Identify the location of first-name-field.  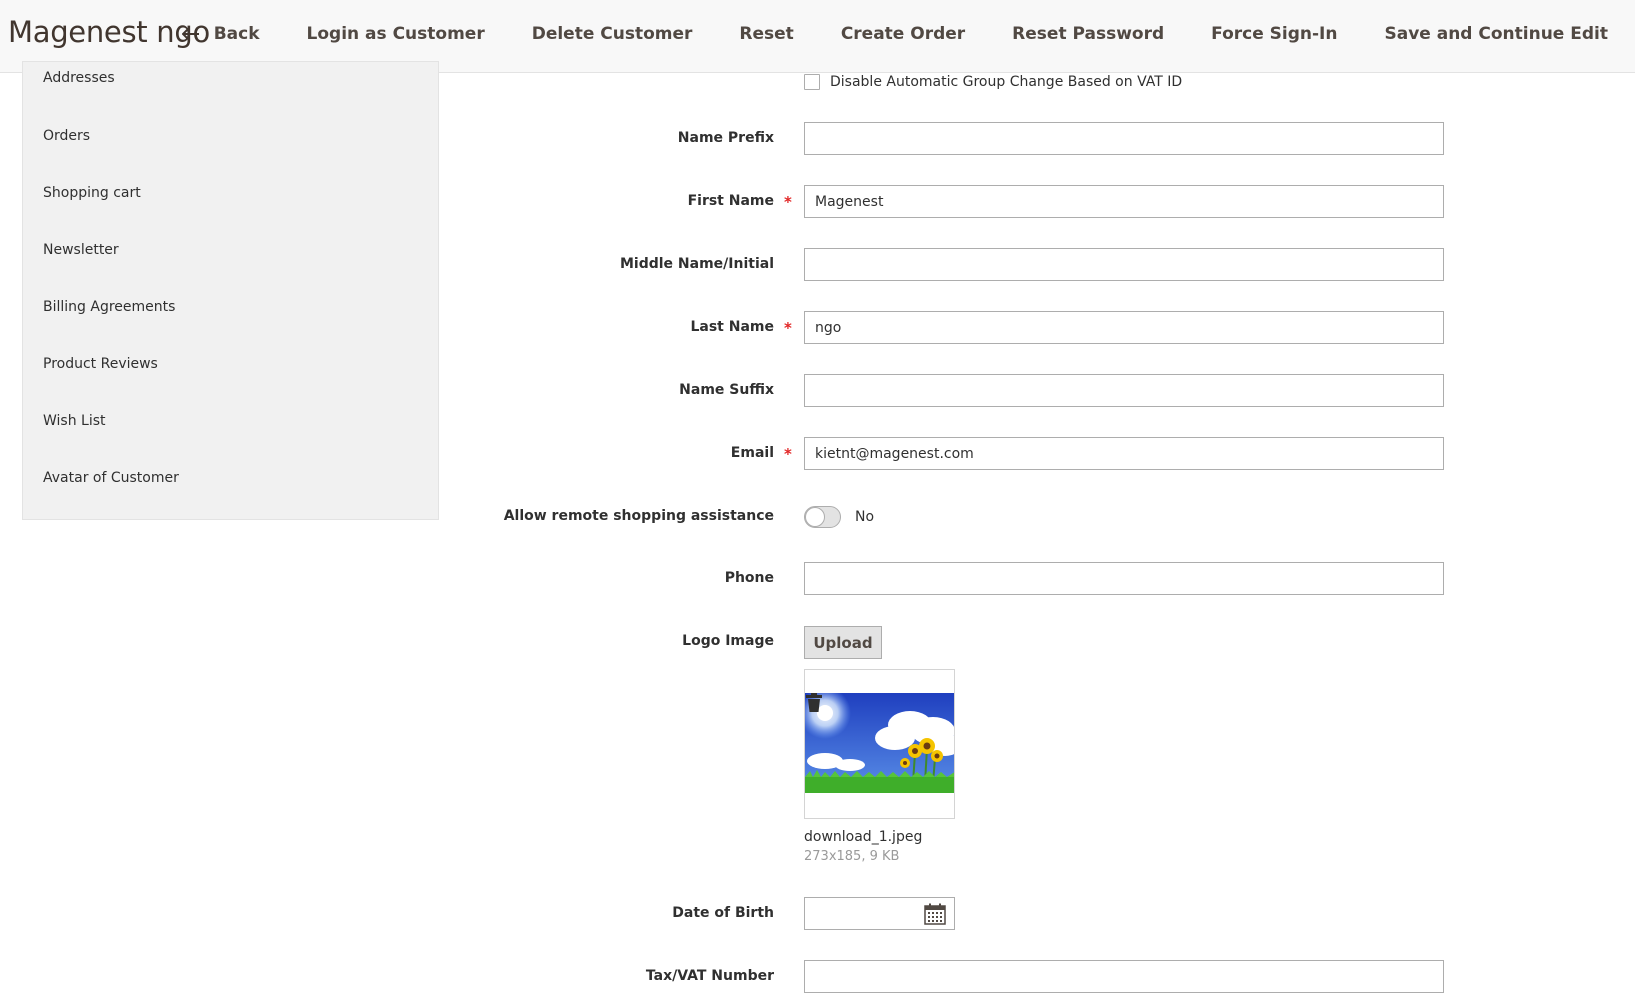
(1124, 201).